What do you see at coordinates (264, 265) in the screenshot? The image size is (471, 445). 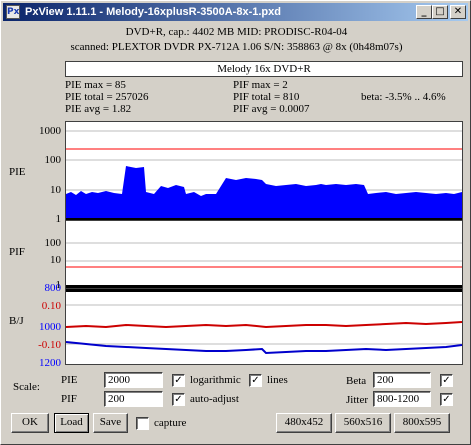 I see `pif-graph-canvas` at bounding box center [264, 265].